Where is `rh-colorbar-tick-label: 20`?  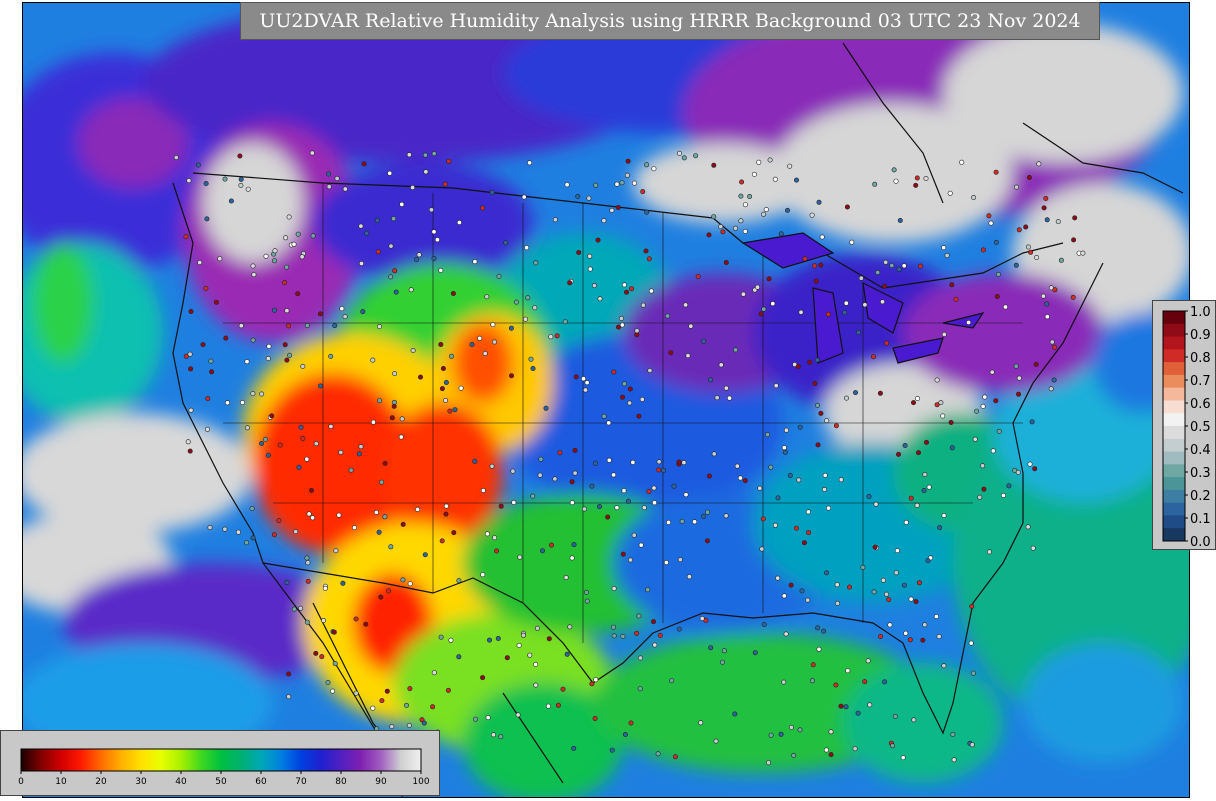
rh-colorbar-tick-label: 20 is located at coordinates (101, 782).